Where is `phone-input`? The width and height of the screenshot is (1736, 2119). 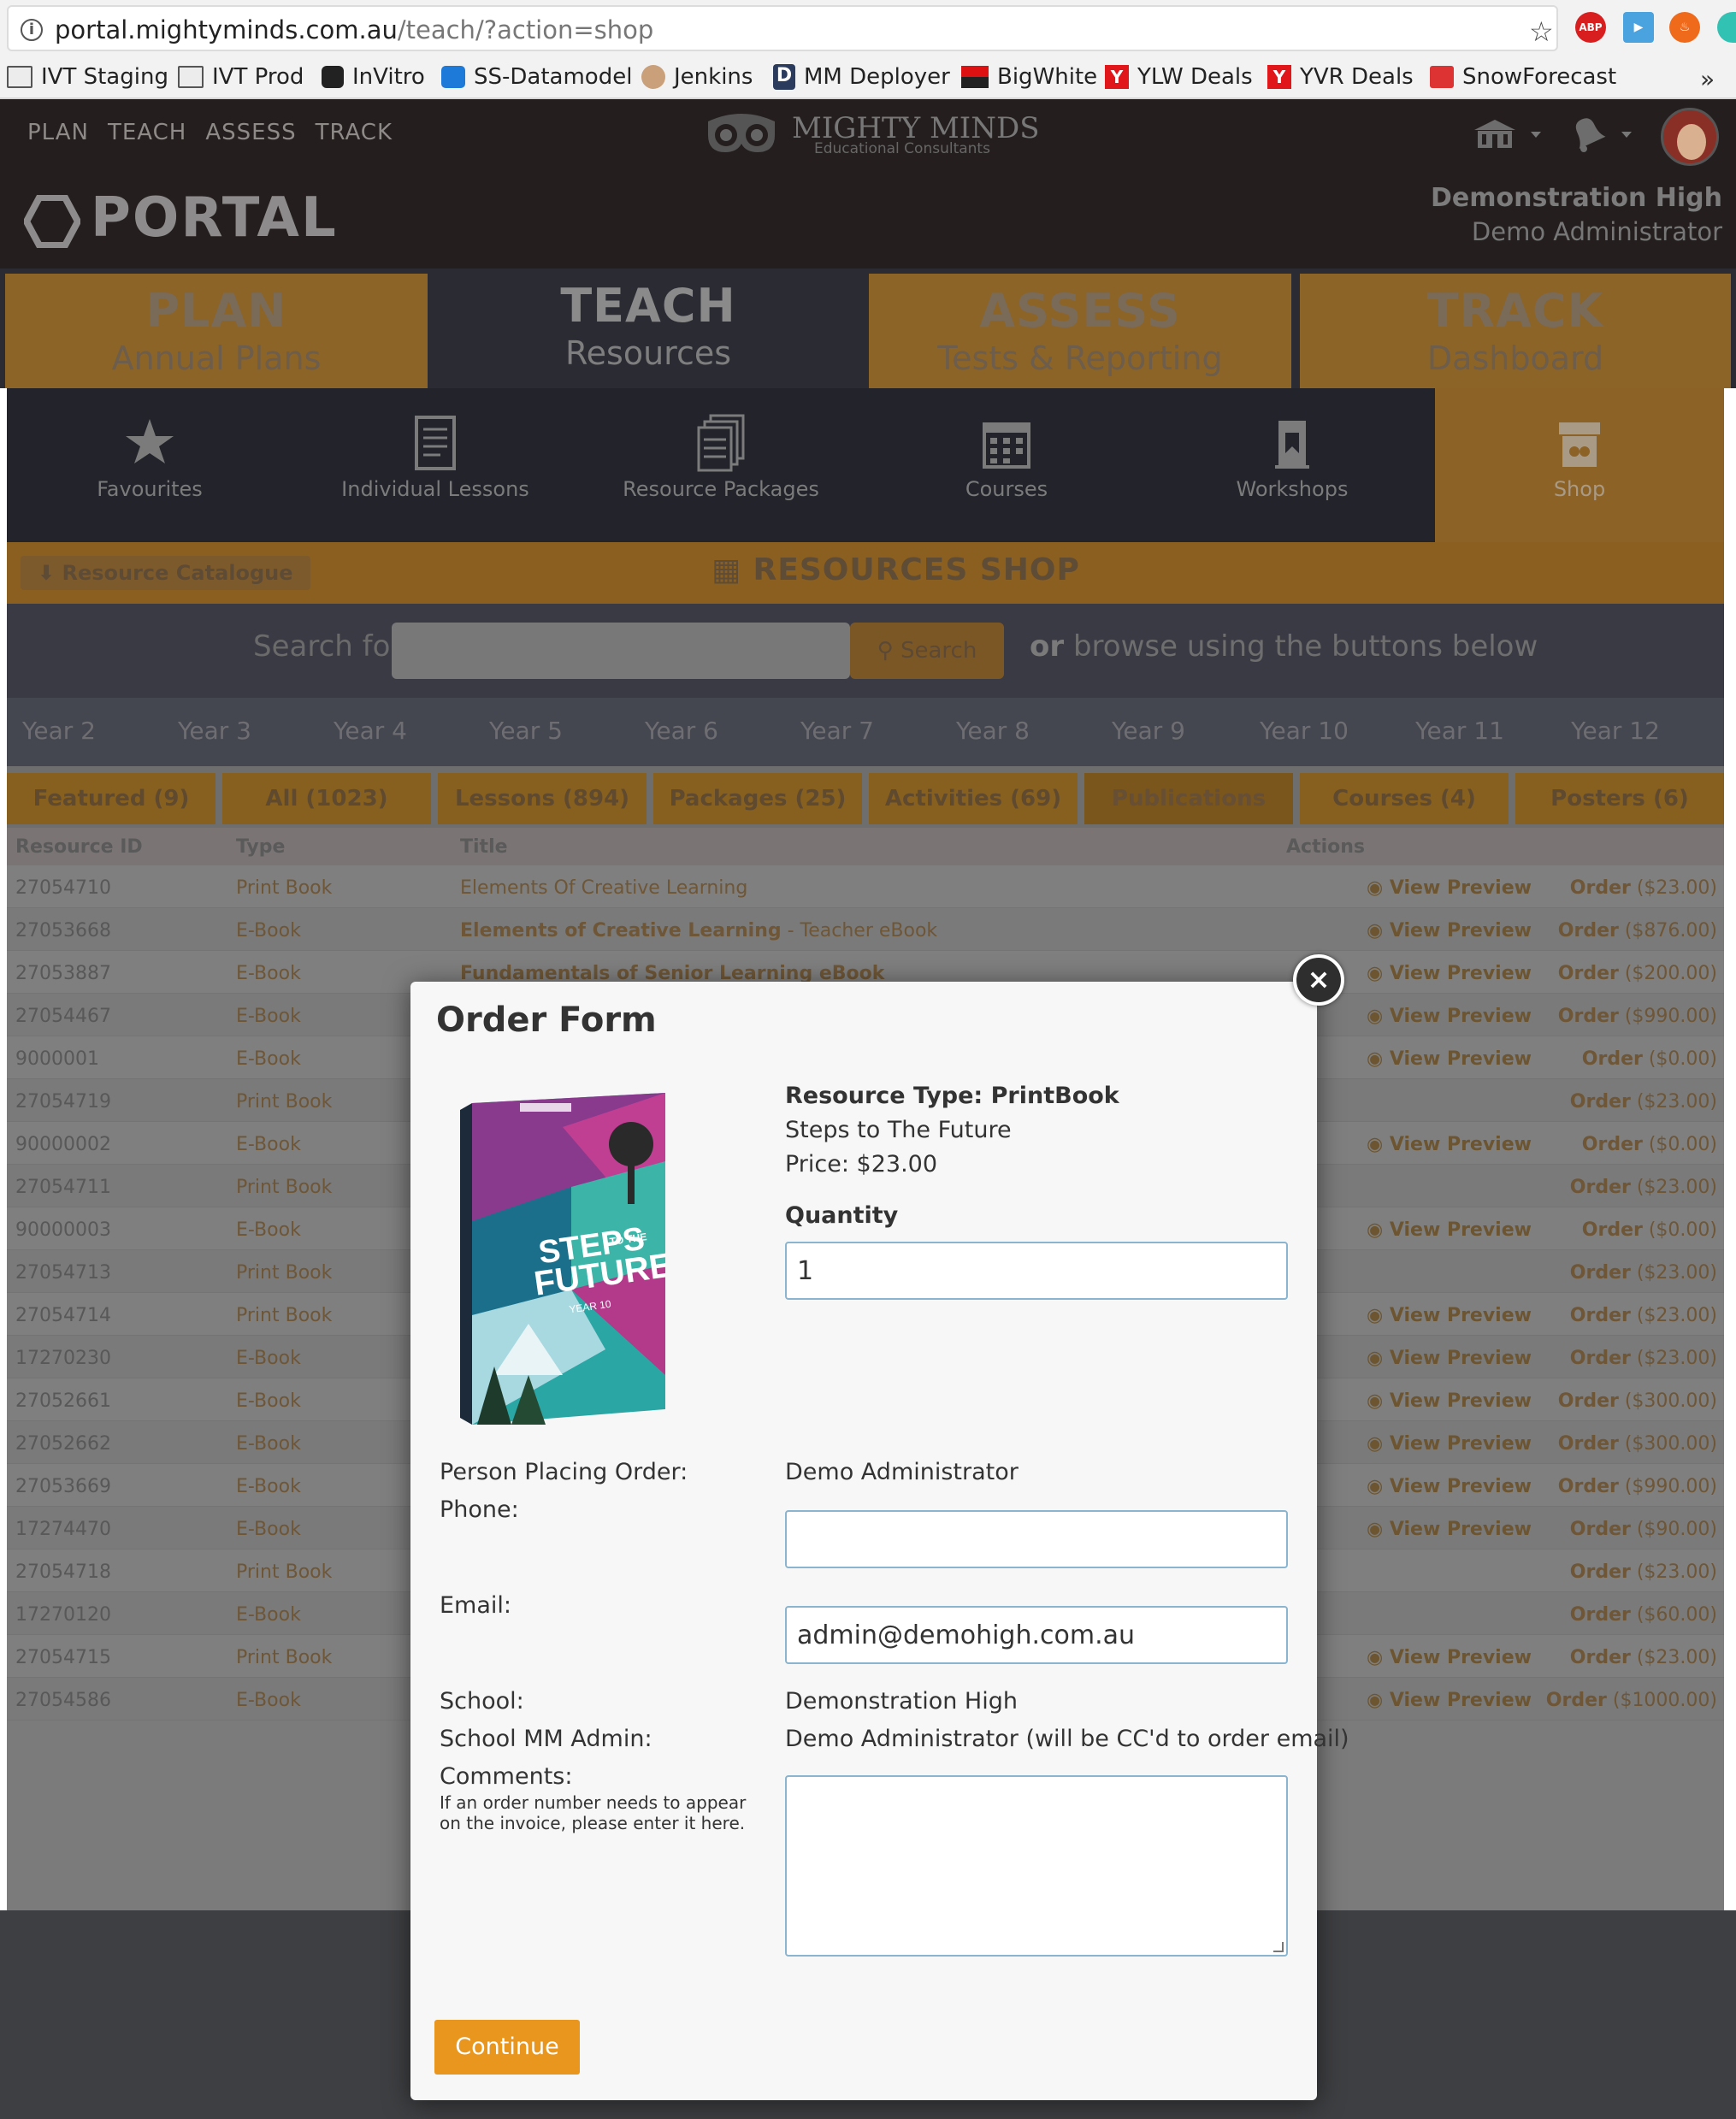
phone-input is located at coordinates (1037, 1539).